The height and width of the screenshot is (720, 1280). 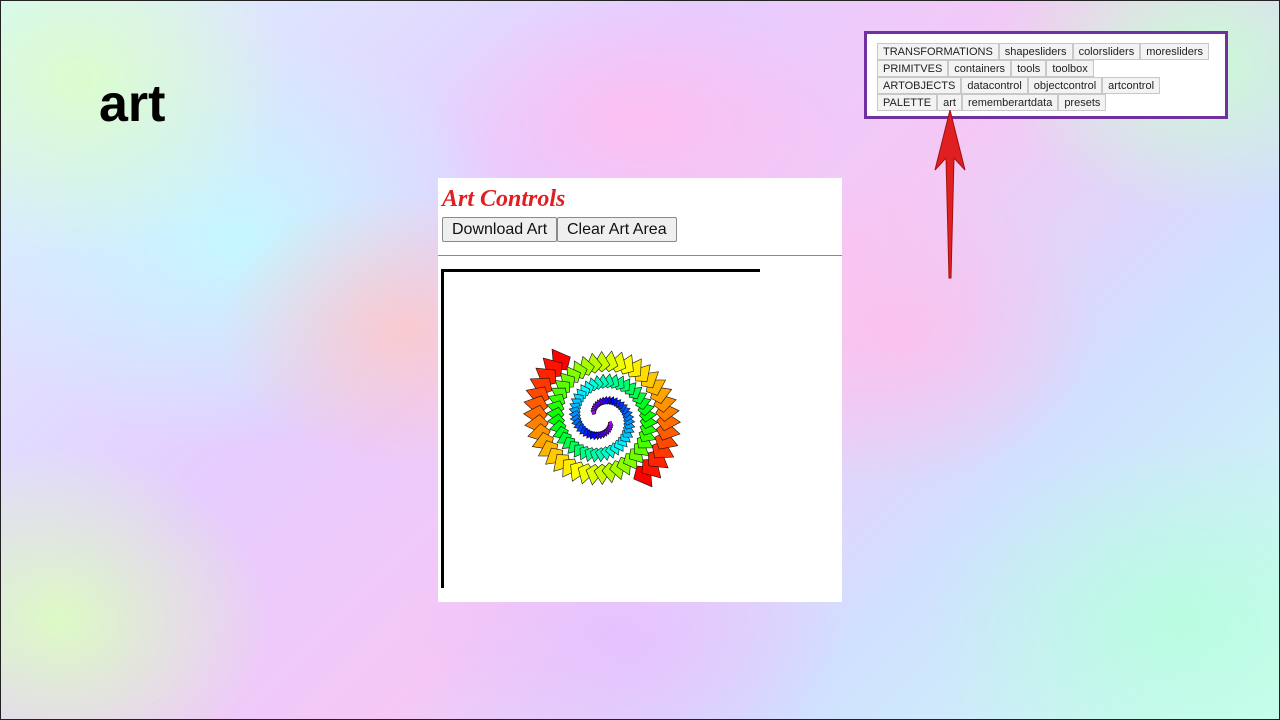 I want to click on nav-row-2: PRIMITVES containers tools toolbox, so click(x=985, y=68).